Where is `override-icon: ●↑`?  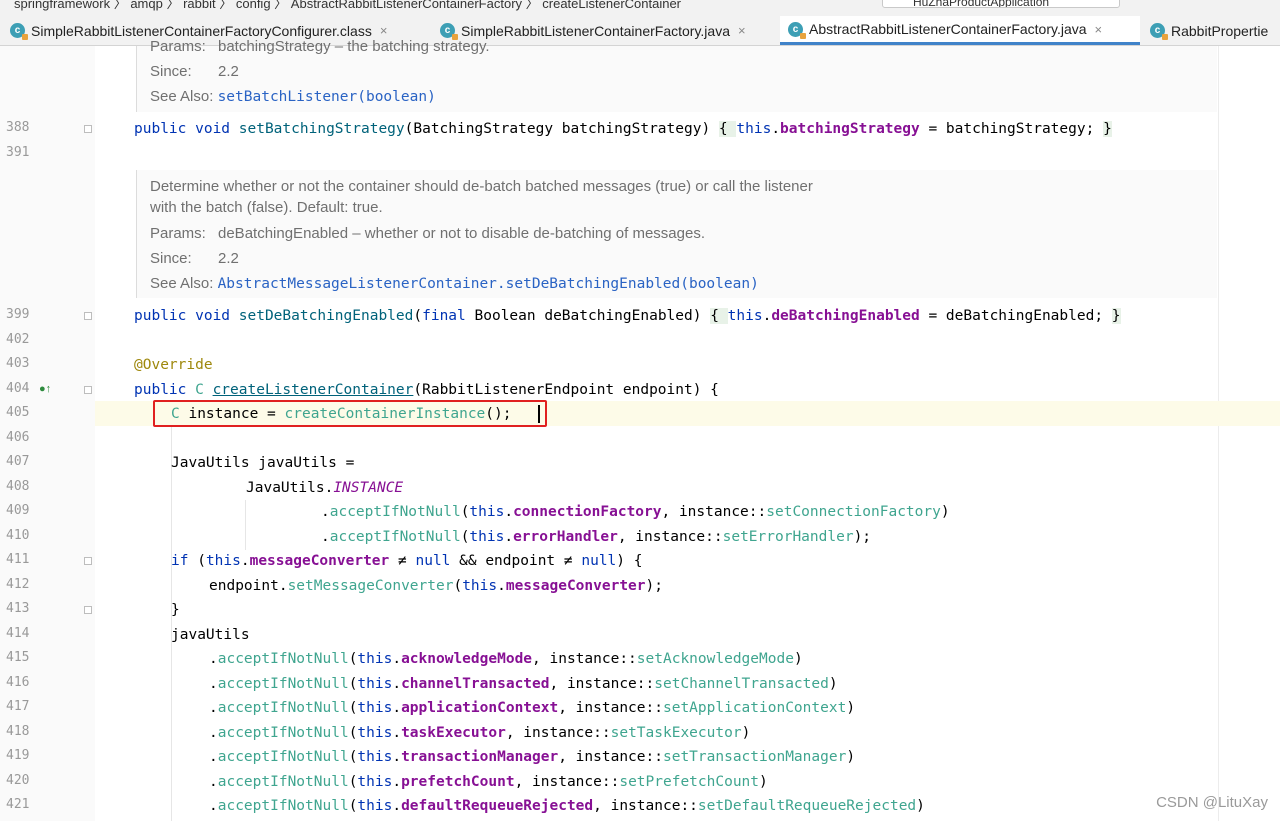
override-icon: ●↑ is located at coordinates (45, 389).